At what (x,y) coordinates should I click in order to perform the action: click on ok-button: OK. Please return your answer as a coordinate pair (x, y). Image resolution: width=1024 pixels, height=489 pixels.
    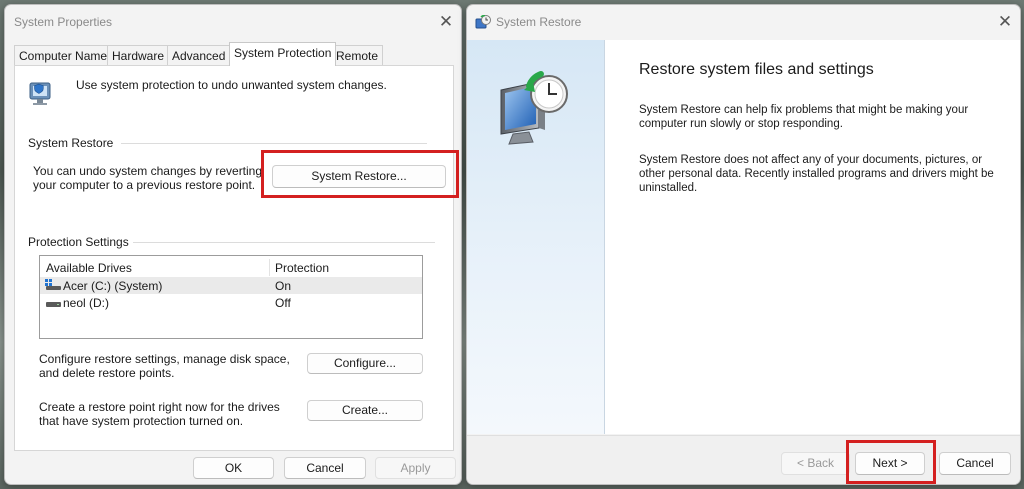
    Looking at the image, I should click on (233, 468).